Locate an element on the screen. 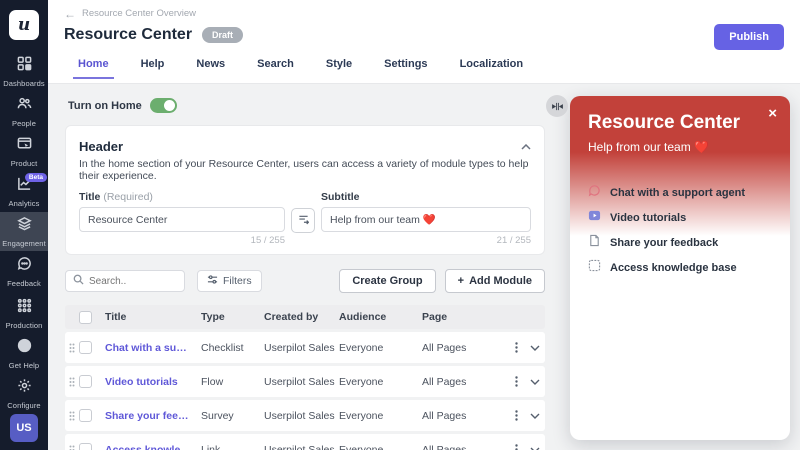  preview-resize-handle is located at coordinates (557, 106).